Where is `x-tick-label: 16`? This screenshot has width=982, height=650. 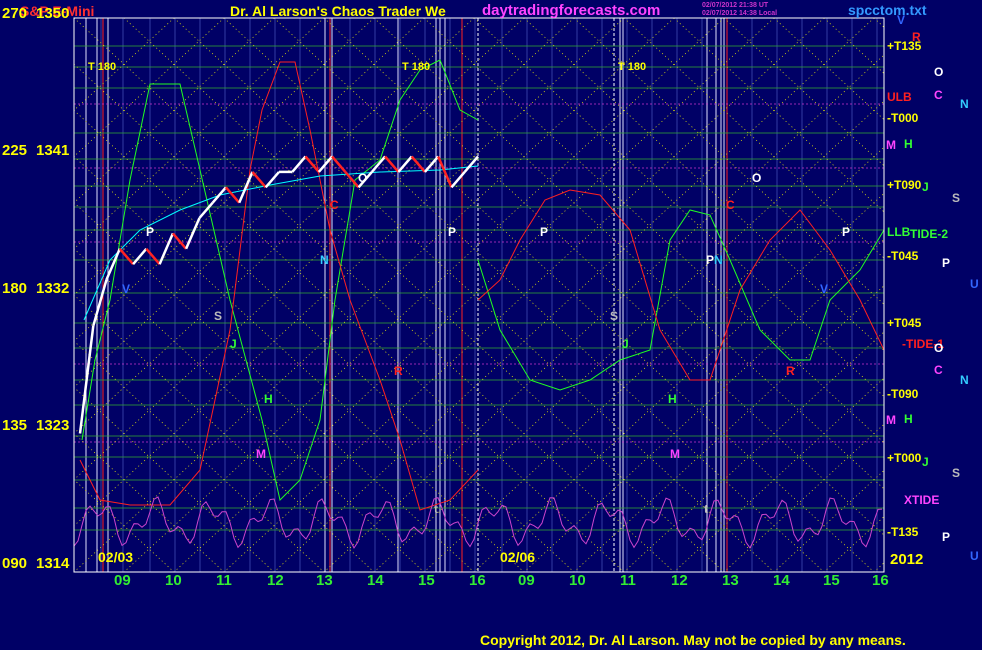 x-tick-label: 16 is located at coordinates (477, 580).